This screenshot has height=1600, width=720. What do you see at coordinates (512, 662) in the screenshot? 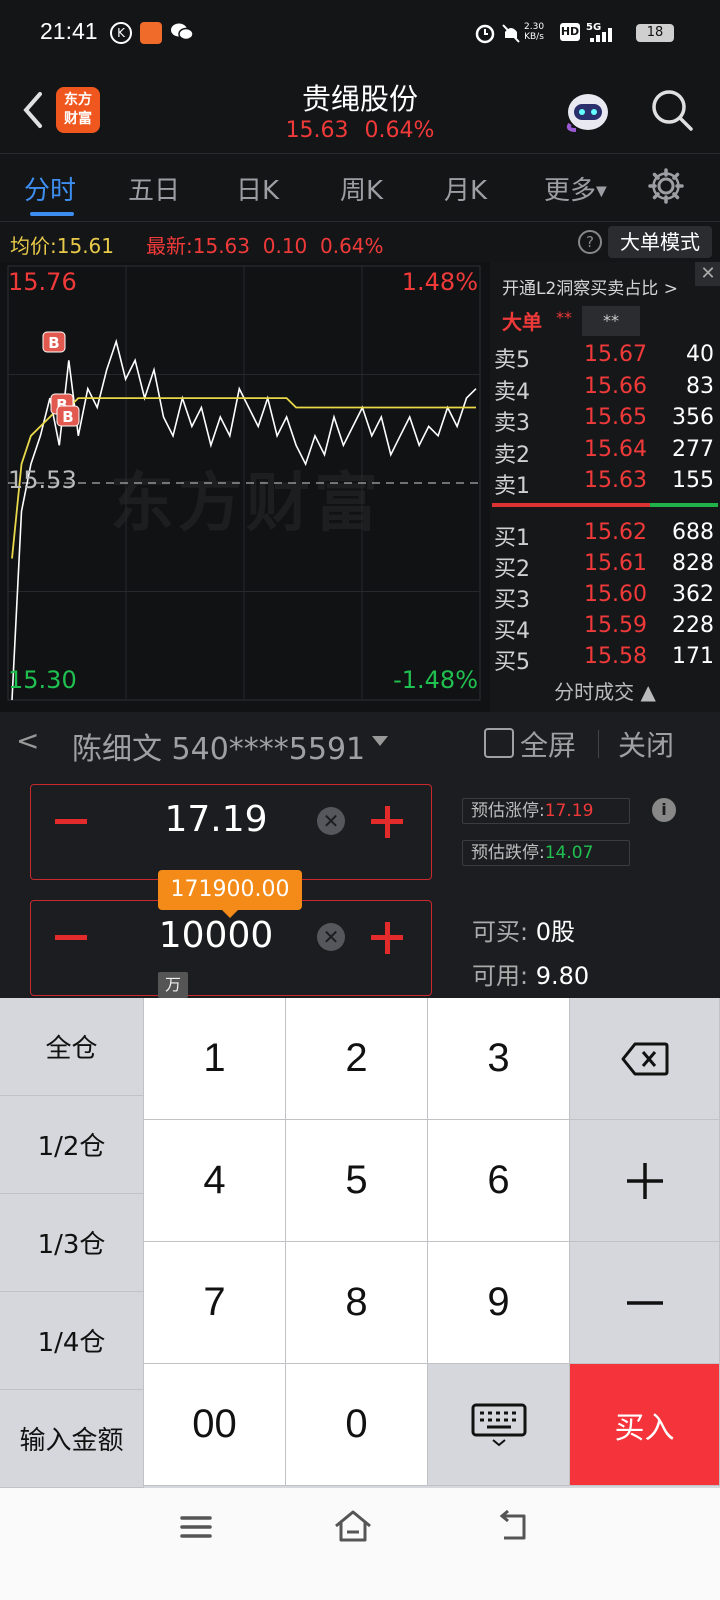
I see `level-label: 买5` at bounding box center [512, 662].